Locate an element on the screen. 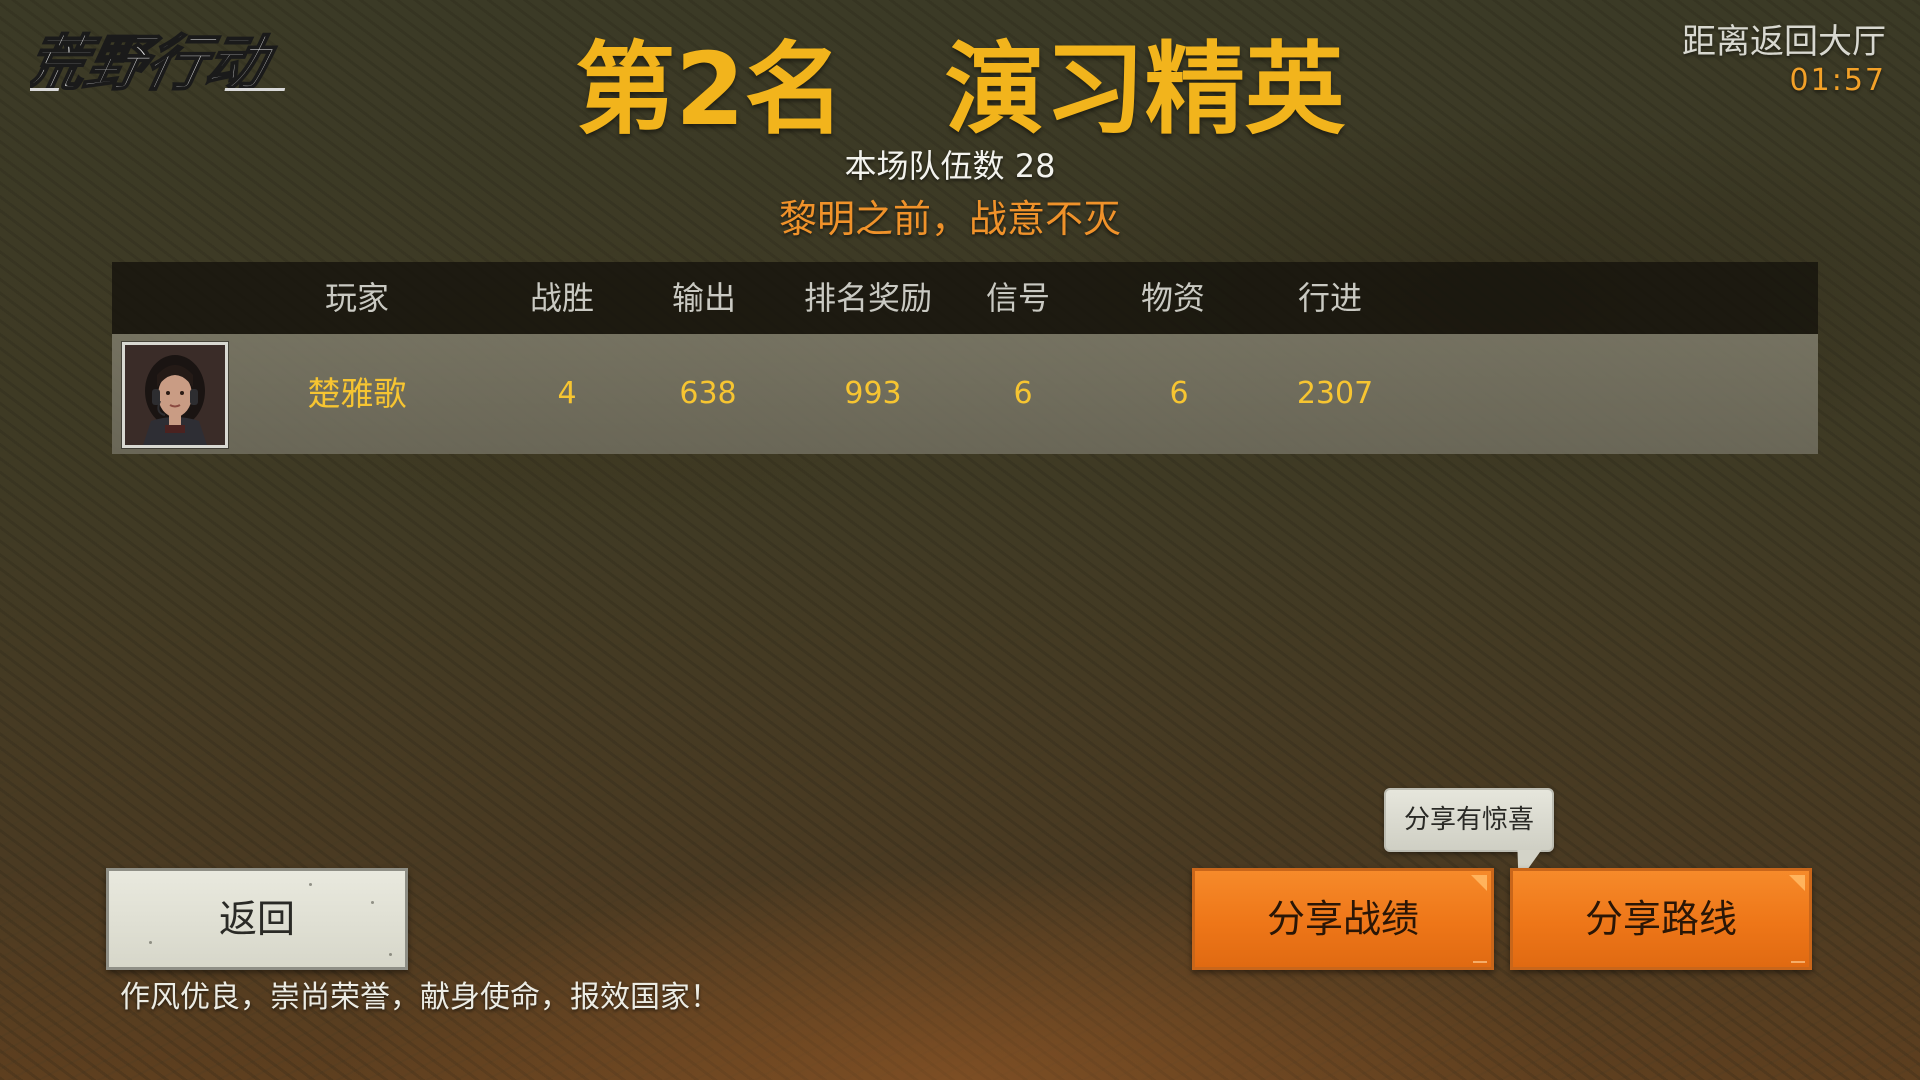 The height and width of the screenshot is (1080, 1920). supplies-value: 6 is located at coordinates (1179, 393).